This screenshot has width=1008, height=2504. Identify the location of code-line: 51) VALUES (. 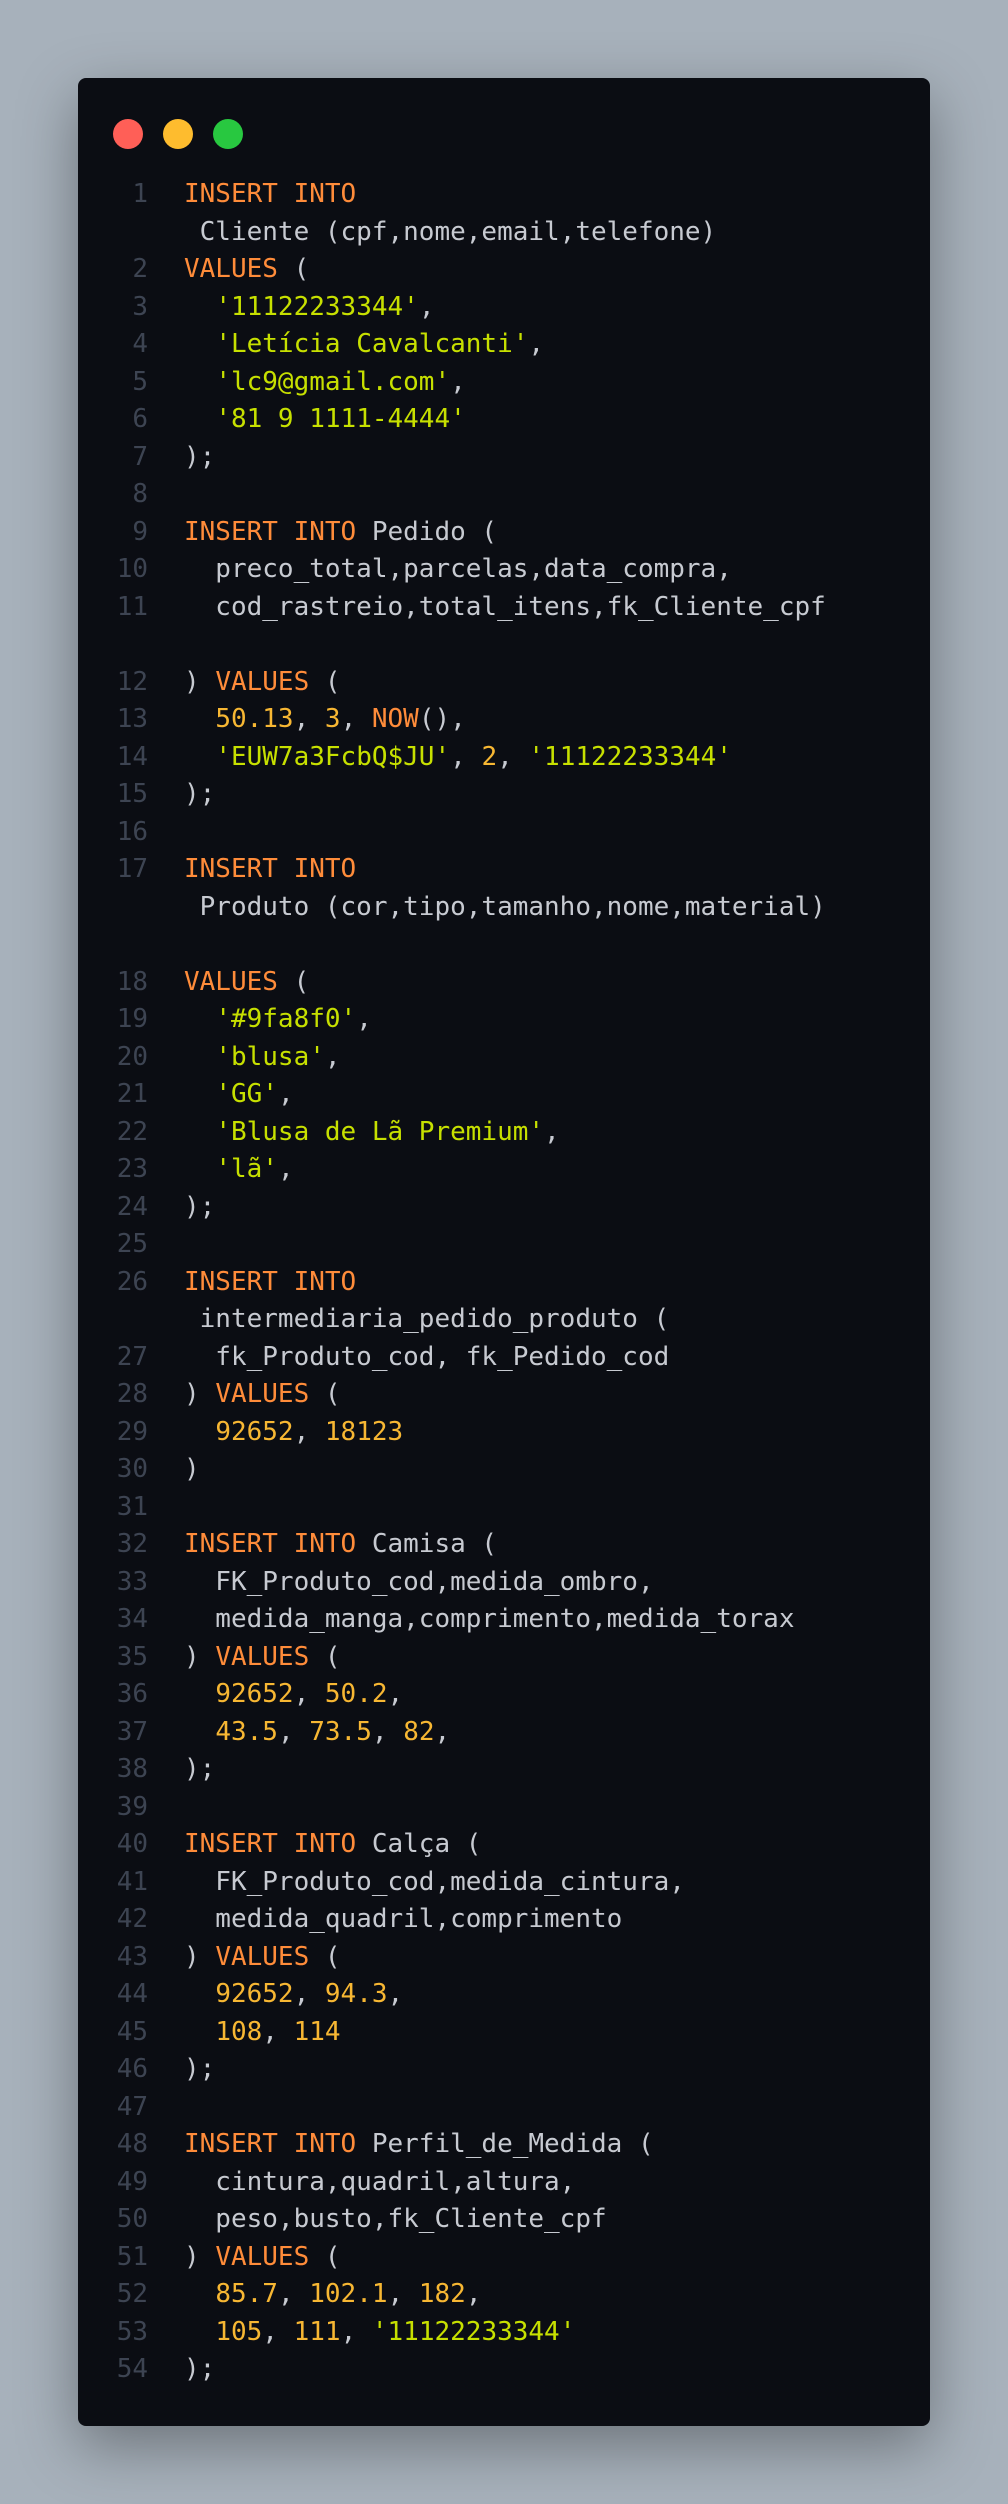
(504, 2258).